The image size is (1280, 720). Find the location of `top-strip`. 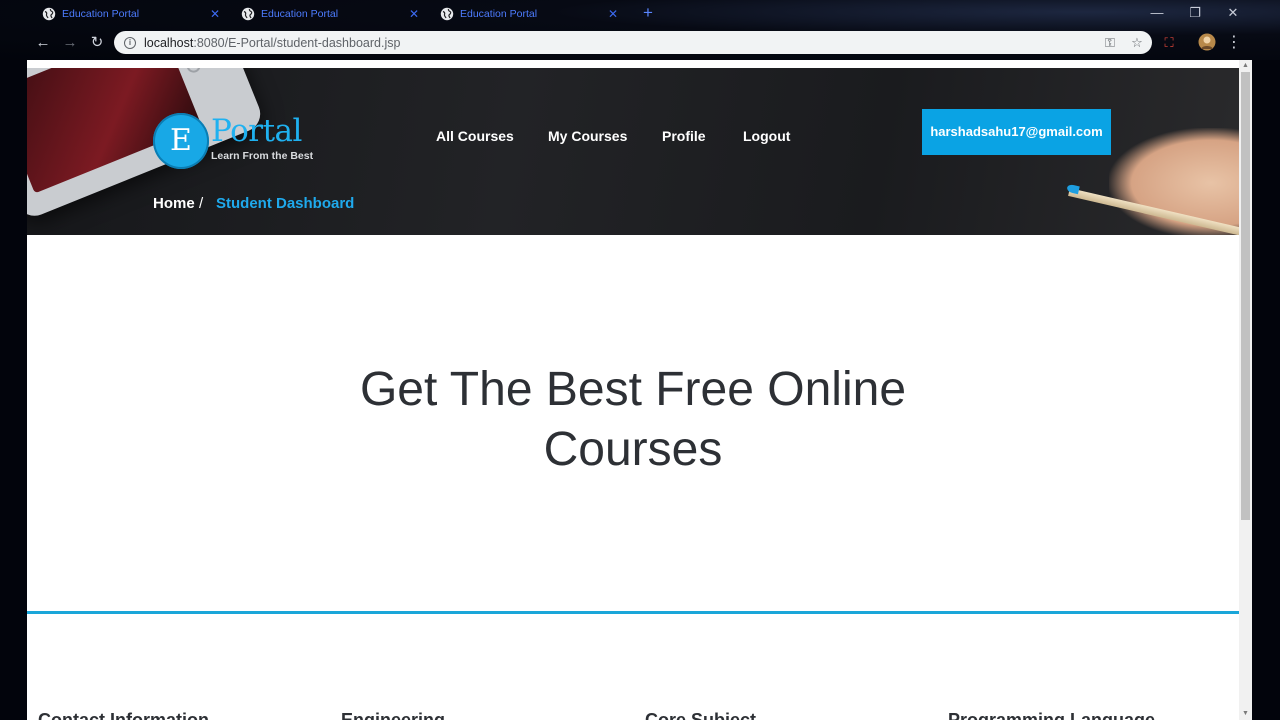

top-strip is located at coordinates (633, 64).